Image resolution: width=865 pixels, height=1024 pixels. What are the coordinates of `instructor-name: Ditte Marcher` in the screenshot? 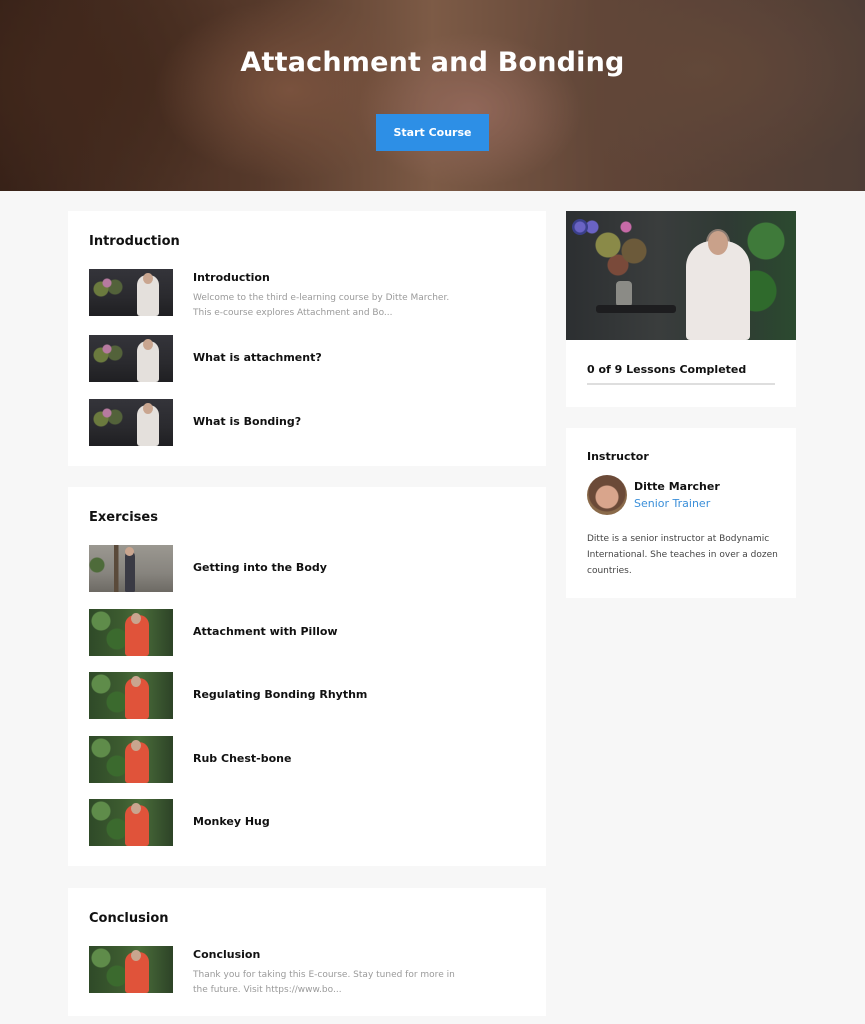 It's located at (677, 486).